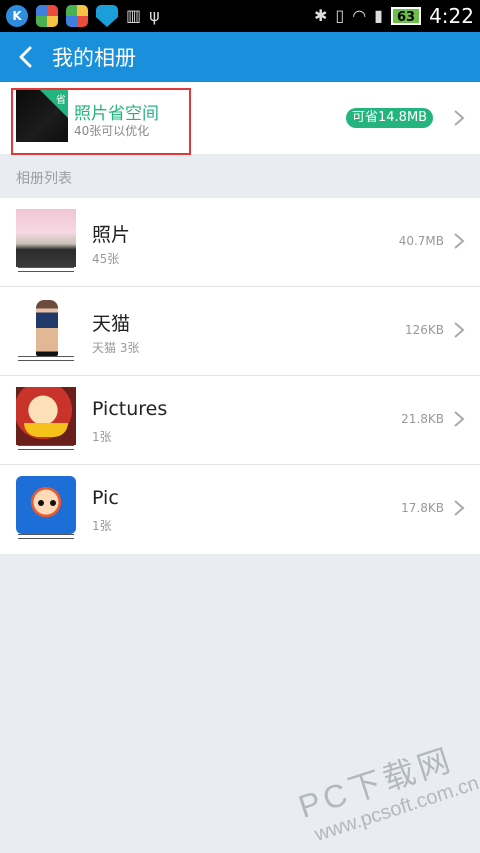 This screenshot has height=853, width=480. What do you see at coordinates (240, 57) in the screenshot?
I see `title-bar: 我的相册` at bounding box center [240, 57].